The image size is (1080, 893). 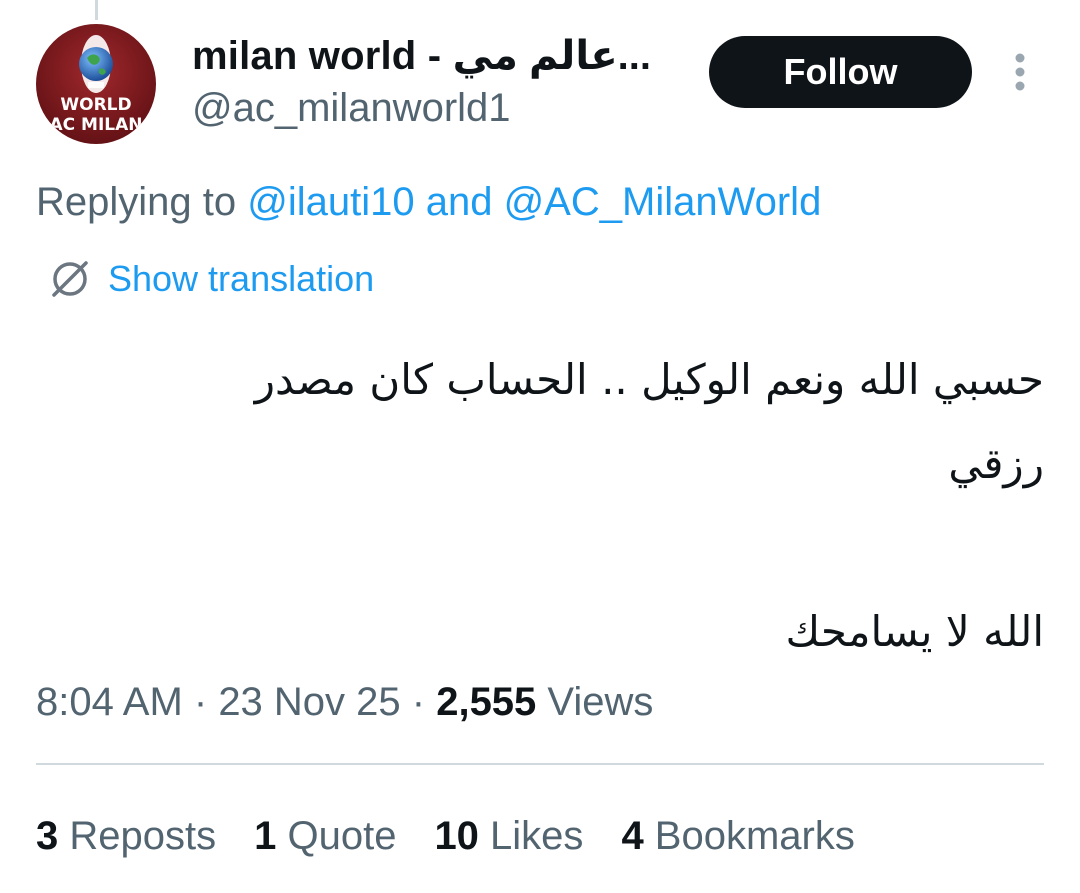 I want to click on divider, so click(x=540, y=764).